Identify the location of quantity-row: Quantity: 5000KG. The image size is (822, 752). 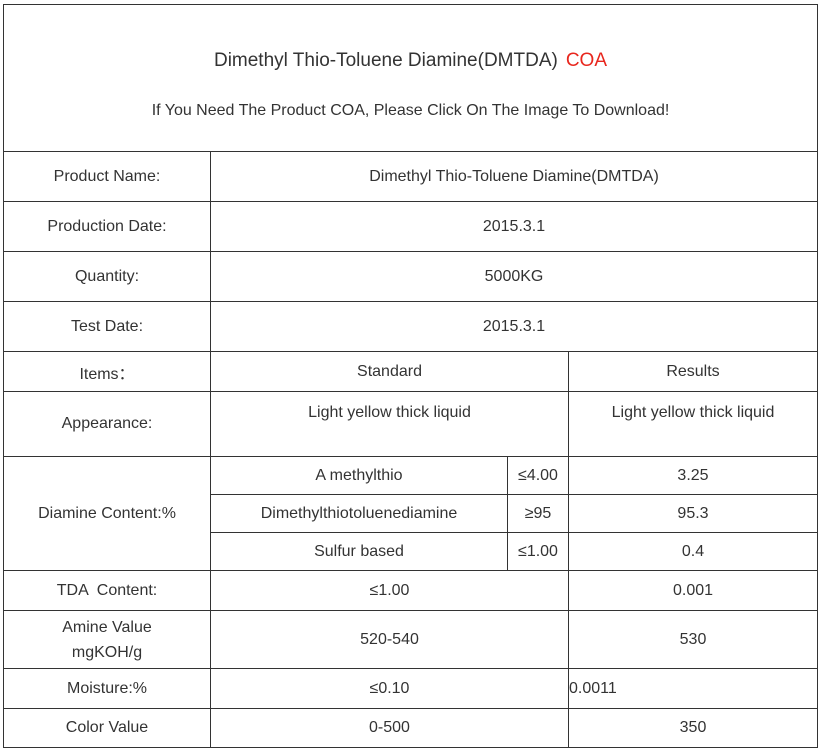
(410, 276).